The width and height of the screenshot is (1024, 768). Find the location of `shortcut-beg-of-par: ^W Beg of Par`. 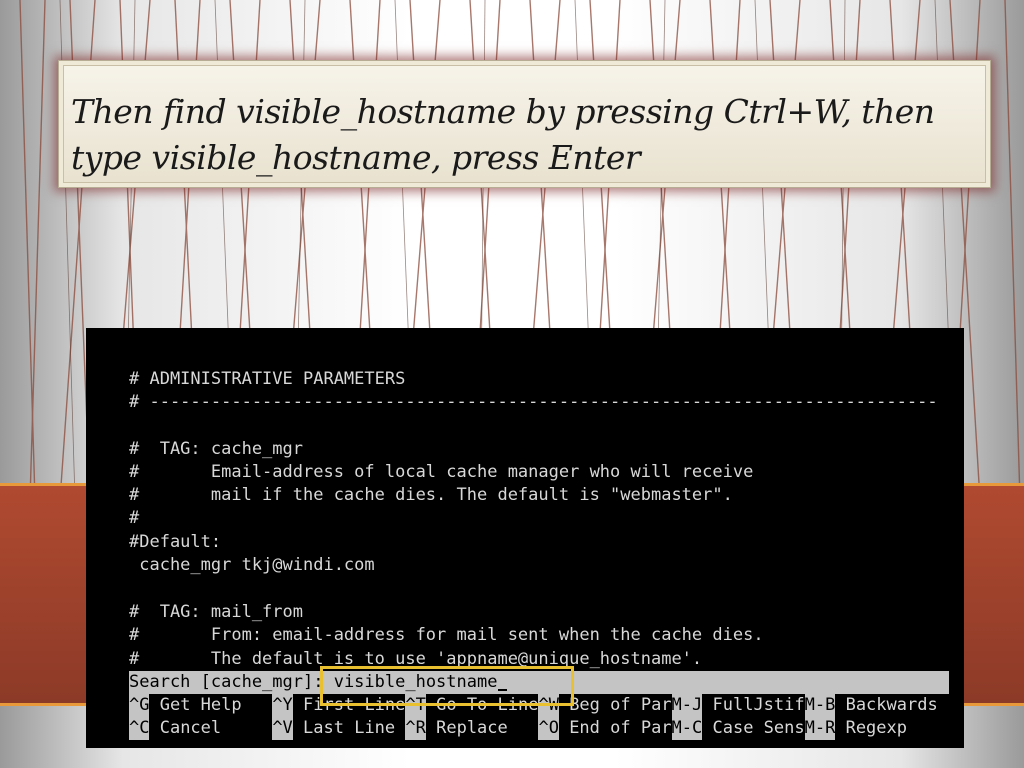

shortcut-beg-of-par: ^W Beg of Par is located at coordinates (605, 705).